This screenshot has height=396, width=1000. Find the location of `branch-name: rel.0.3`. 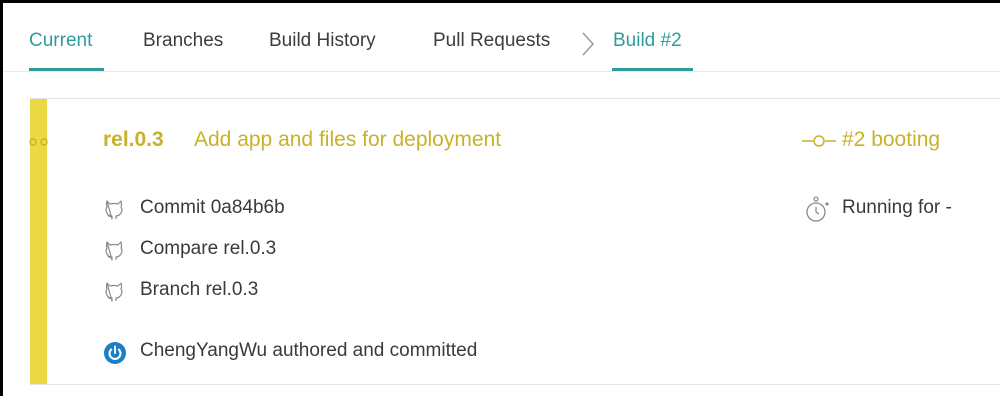

branch-name: rel.0.3 is located at coordinates (133, 140).